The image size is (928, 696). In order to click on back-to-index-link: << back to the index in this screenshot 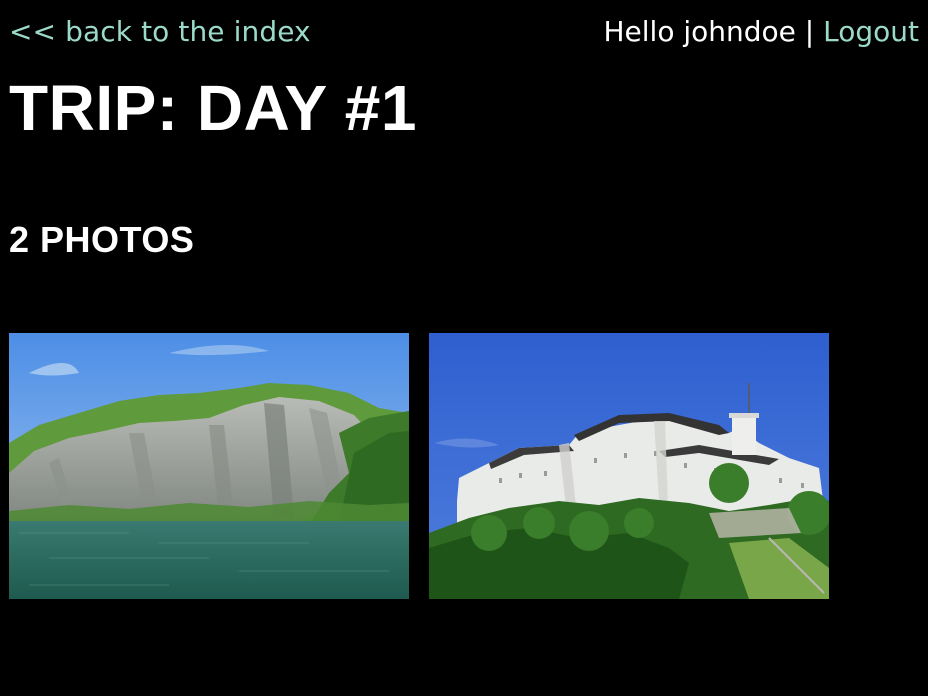, I will do `click(160, 32)`.